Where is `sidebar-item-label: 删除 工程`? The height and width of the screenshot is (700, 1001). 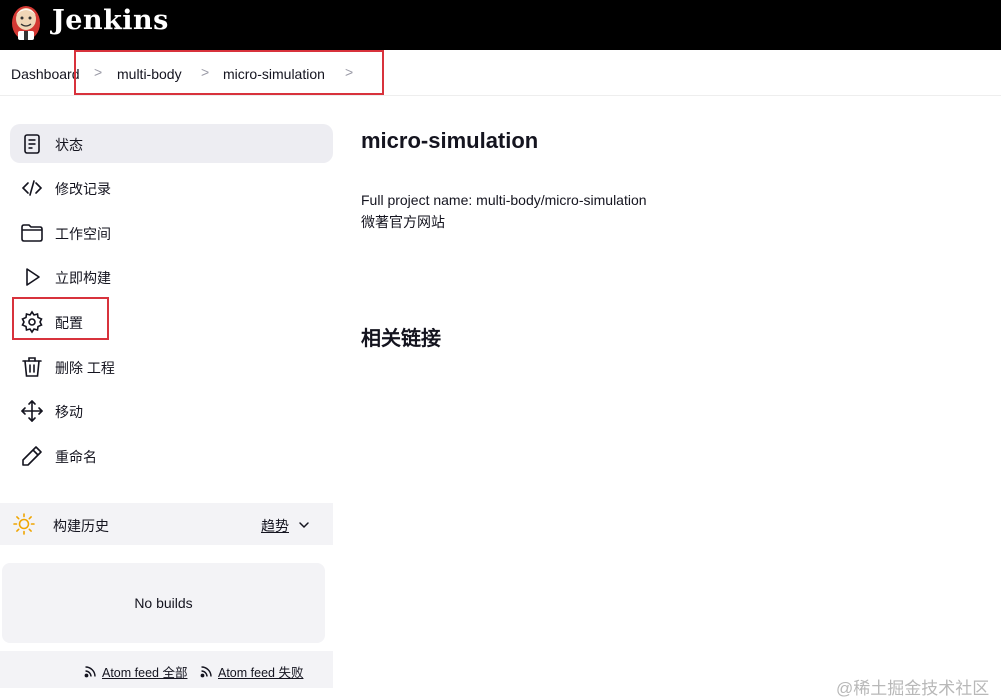
sidebar-item-label: 删除 工程 is located at coordinates (85, 368).